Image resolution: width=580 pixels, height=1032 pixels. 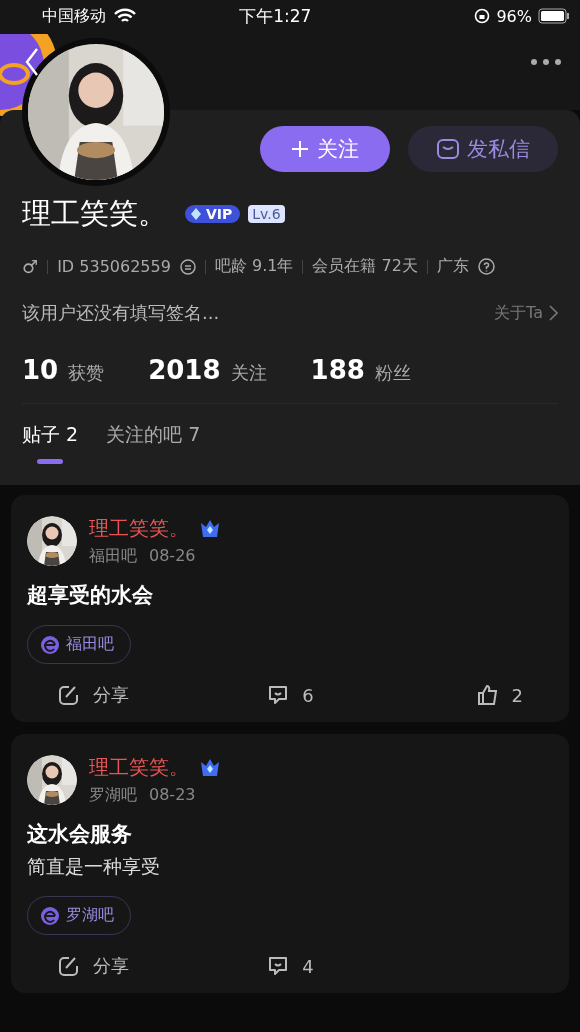 I want to click on comment-button: 4, so click(x=290, y=966).